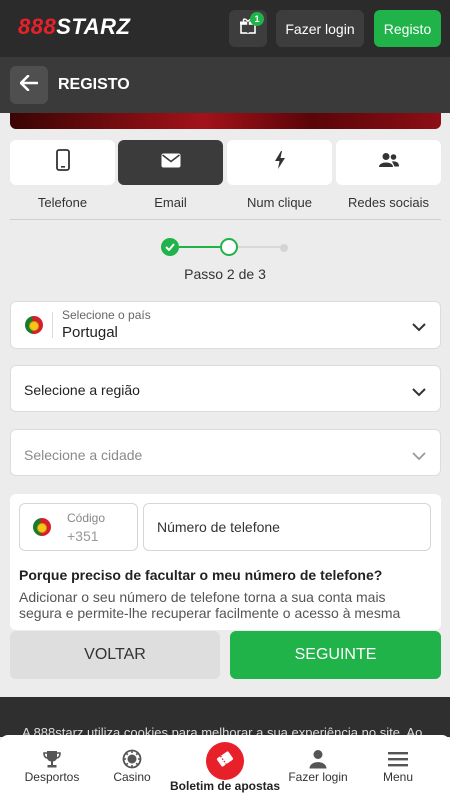  Describe the element at coordinates (218, 527) in the screenshot. I see `phone-number-placeholder: Número de telefone` at that location.